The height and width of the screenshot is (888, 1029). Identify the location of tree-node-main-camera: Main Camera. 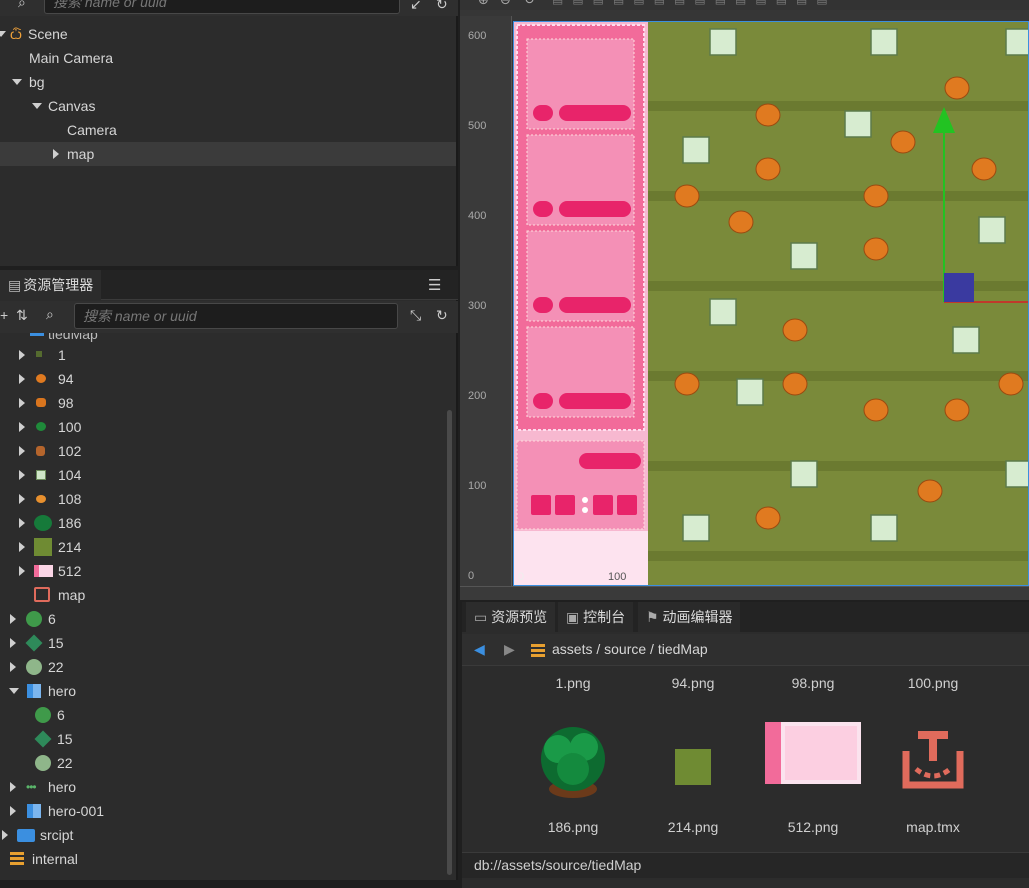
(228, 58).